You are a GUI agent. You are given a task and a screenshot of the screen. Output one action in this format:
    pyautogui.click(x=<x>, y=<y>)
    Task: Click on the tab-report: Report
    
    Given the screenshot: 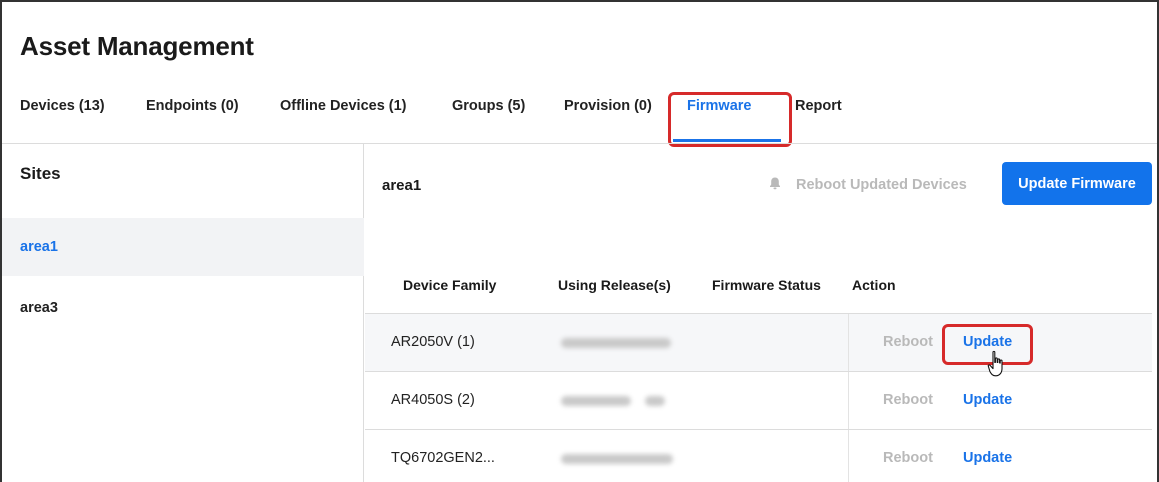 What is the action you would take?
    pyautogui.click(x=818, y=106)
    